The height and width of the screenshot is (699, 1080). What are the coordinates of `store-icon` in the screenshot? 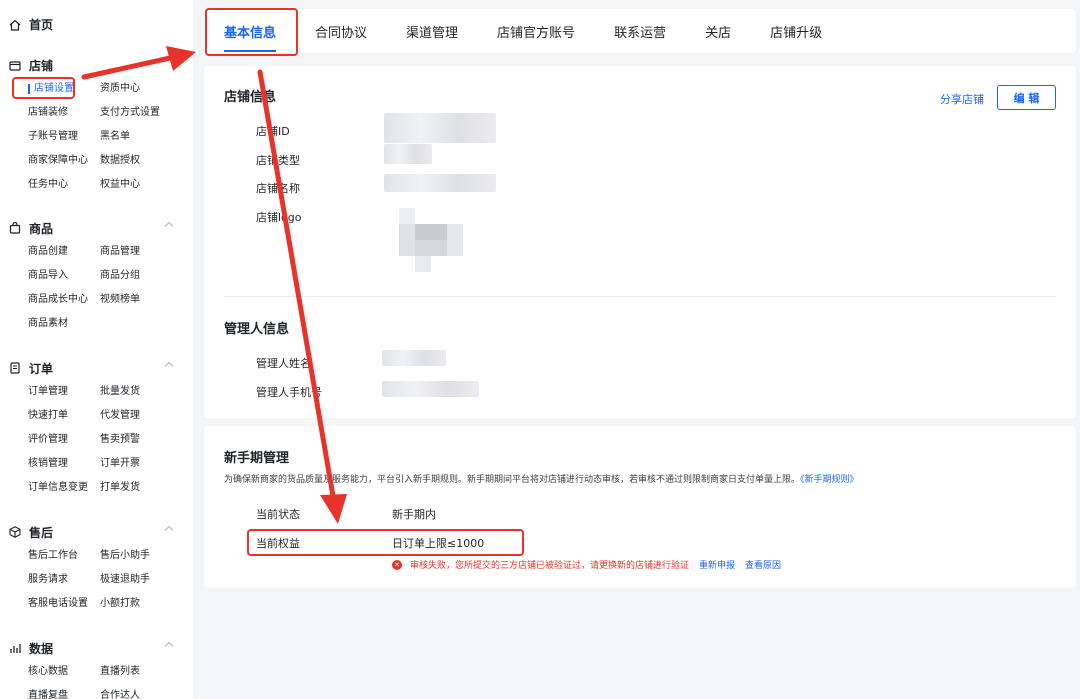 It's located at (15, 66).